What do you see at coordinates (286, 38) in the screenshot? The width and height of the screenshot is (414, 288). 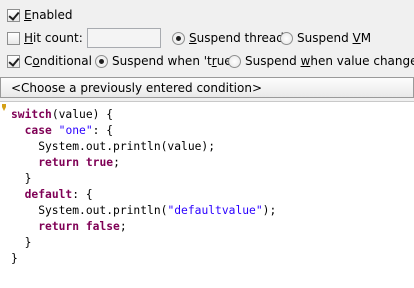 I see `suspend-vm-radio` at bounding box center [286, 38].